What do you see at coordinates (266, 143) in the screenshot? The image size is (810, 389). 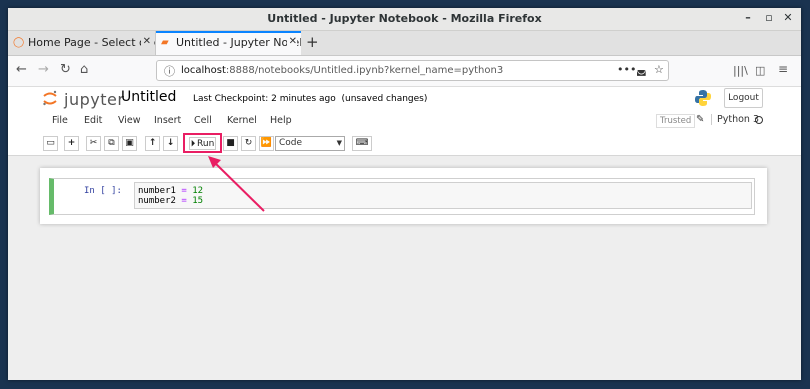 I see `restart-run-all-icon: ⏩` at bounding box center [266, 143].